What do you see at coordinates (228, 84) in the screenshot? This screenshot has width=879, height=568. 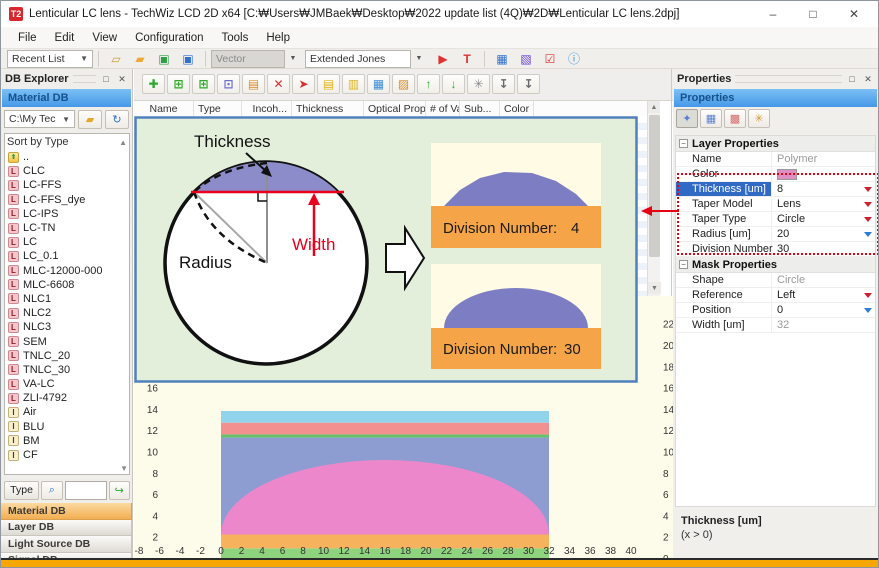 I see `copy-icon: ⊡` at bounding box center [228, 84].